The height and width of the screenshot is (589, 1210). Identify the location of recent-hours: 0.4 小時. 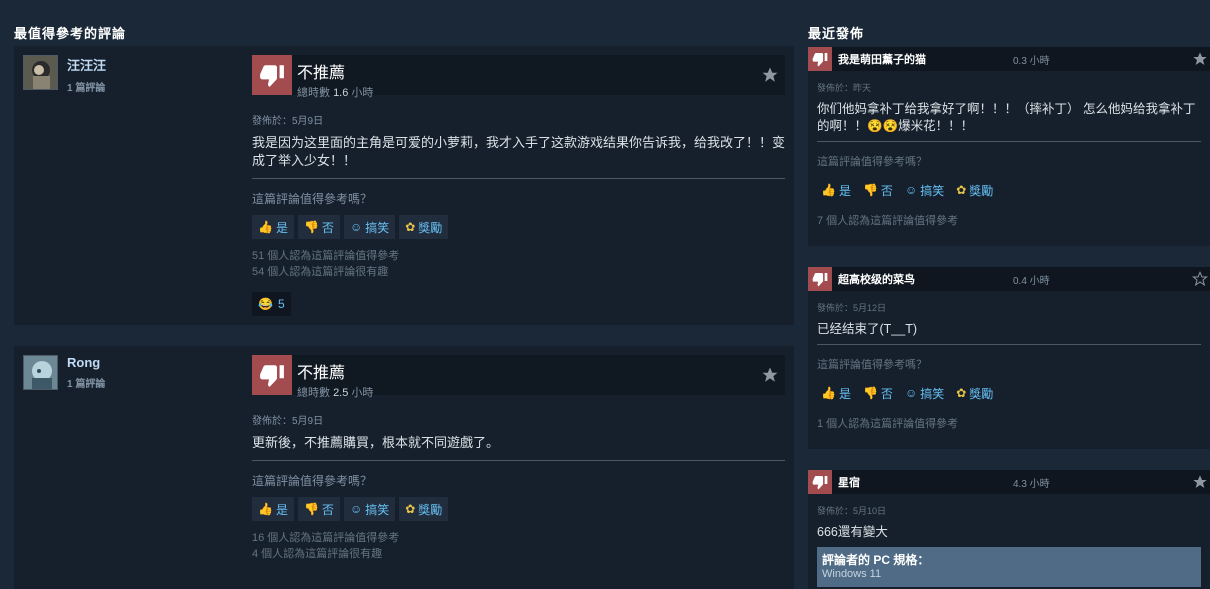
(1031, 281).